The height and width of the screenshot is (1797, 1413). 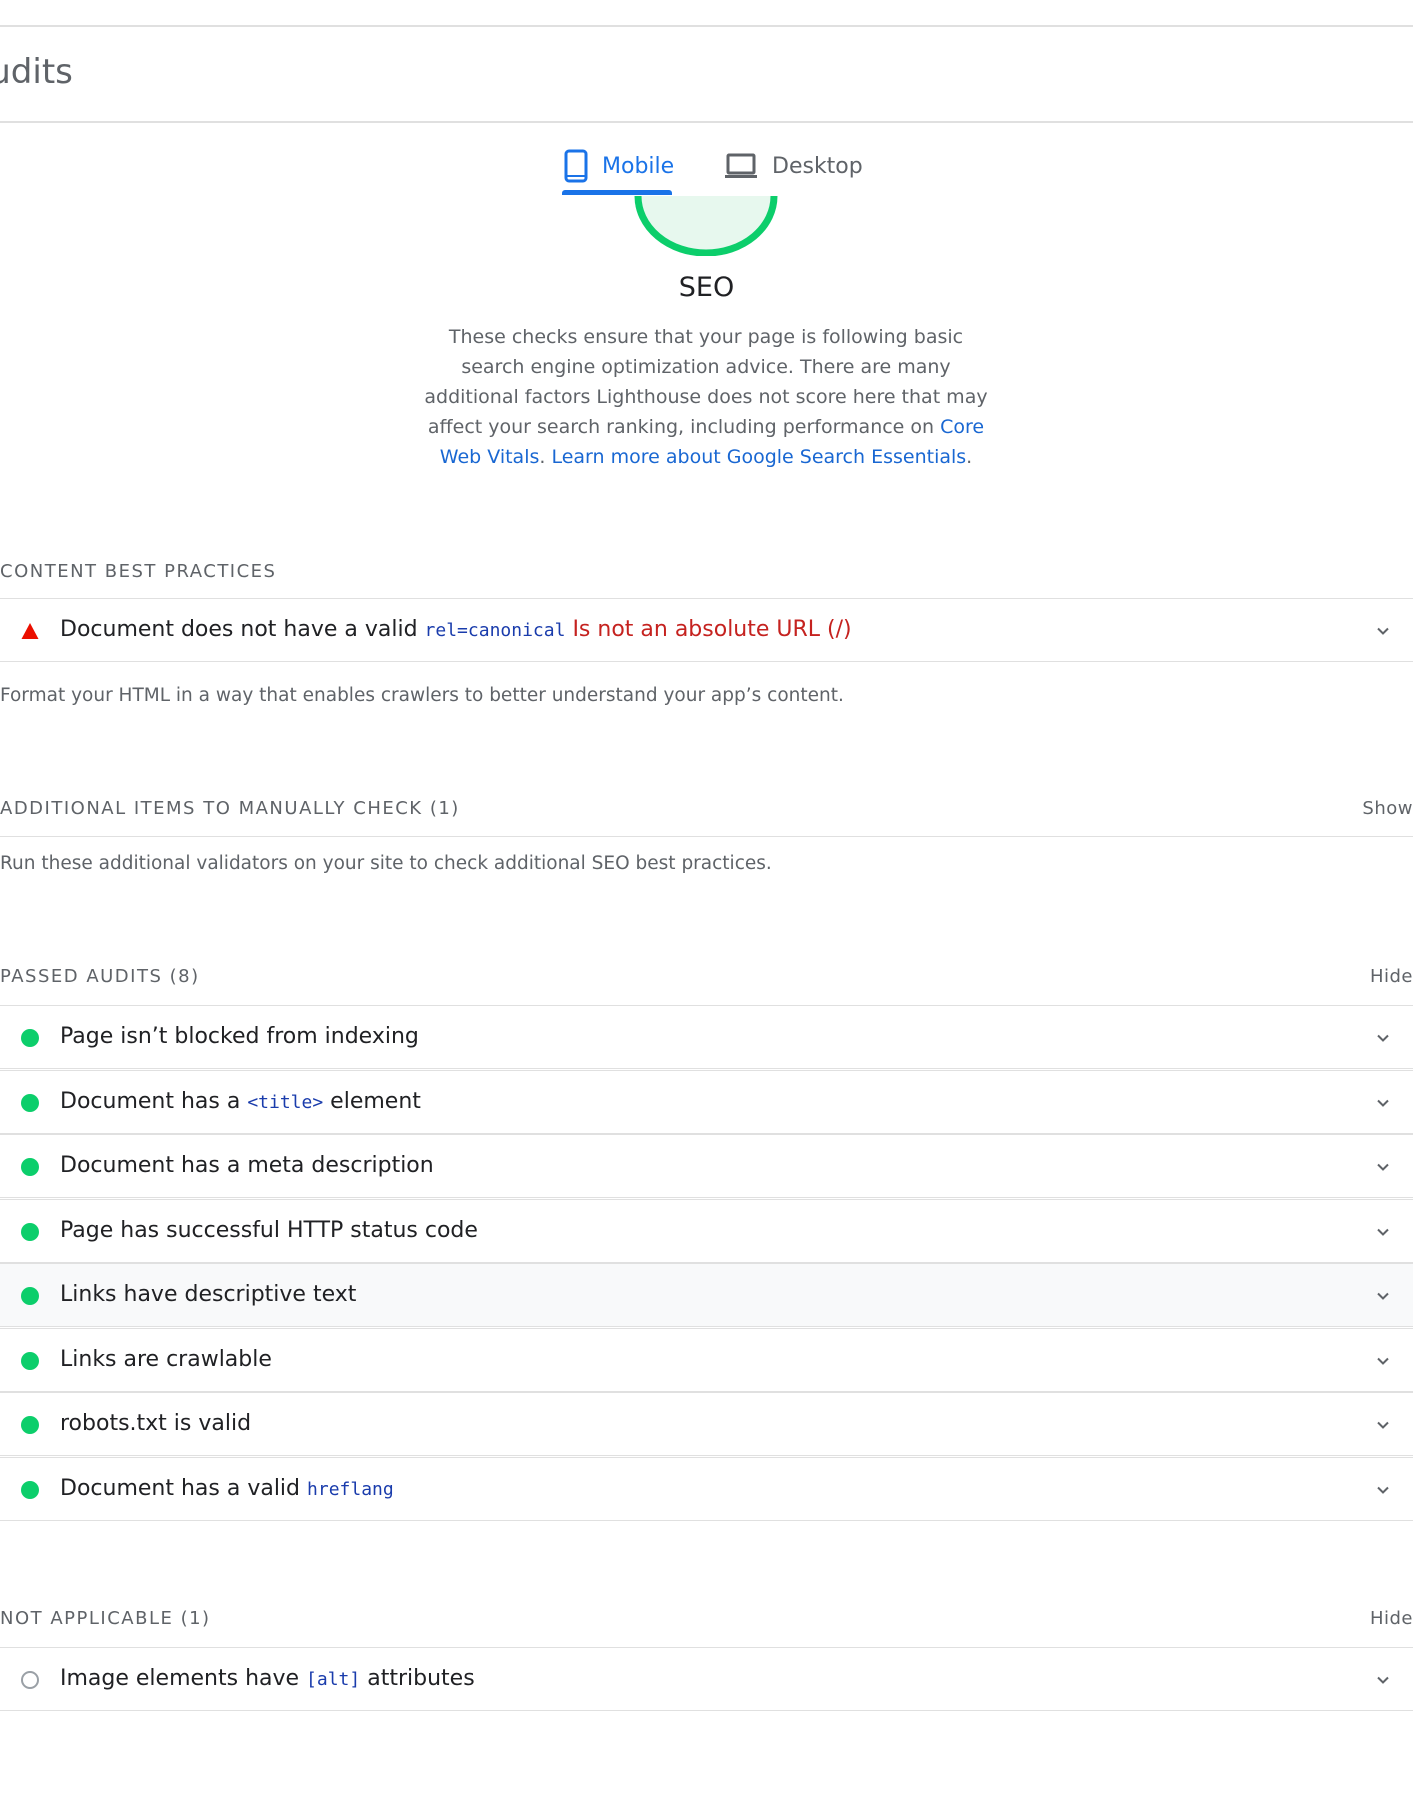 I want to click on section-heading-text: PASSED AUDITS (8), so click(x=100, y=976).